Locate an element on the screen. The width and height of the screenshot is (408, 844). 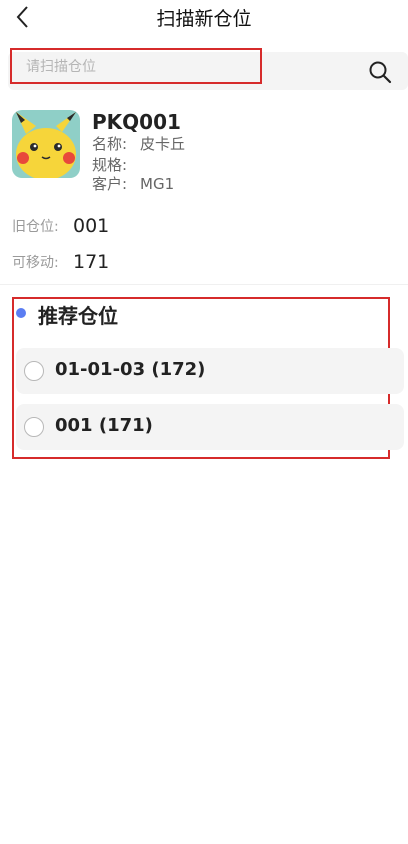
recommend-title: 推荐仓位 is located at coordinates (78, 316).